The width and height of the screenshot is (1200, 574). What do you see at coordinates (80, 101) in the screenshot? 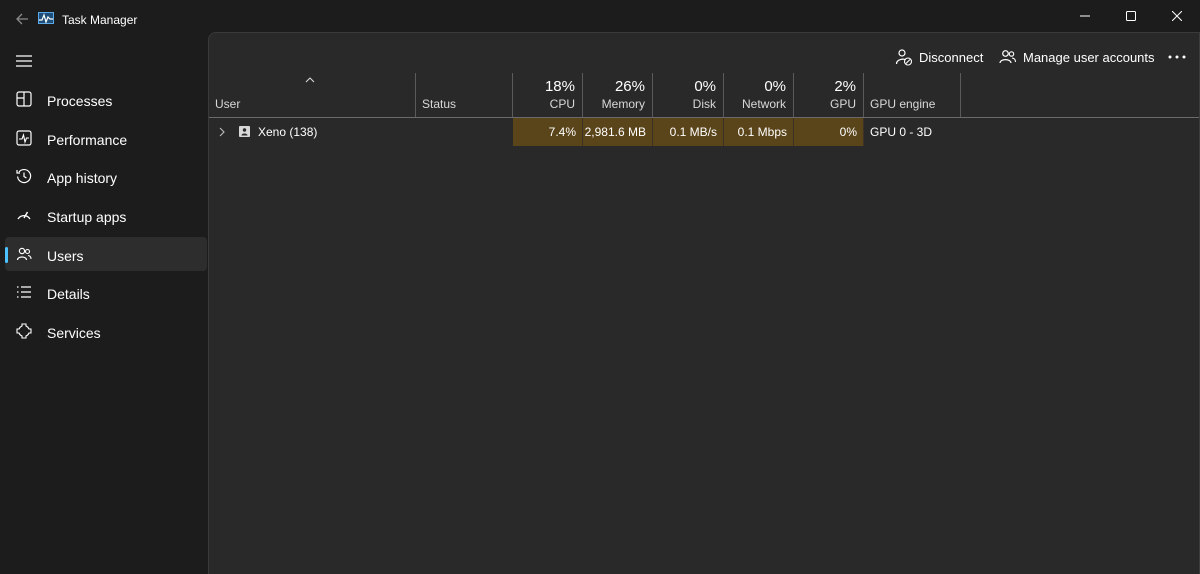
I see `sidebar-item-label: Processes` at bounding box center [80, 101].